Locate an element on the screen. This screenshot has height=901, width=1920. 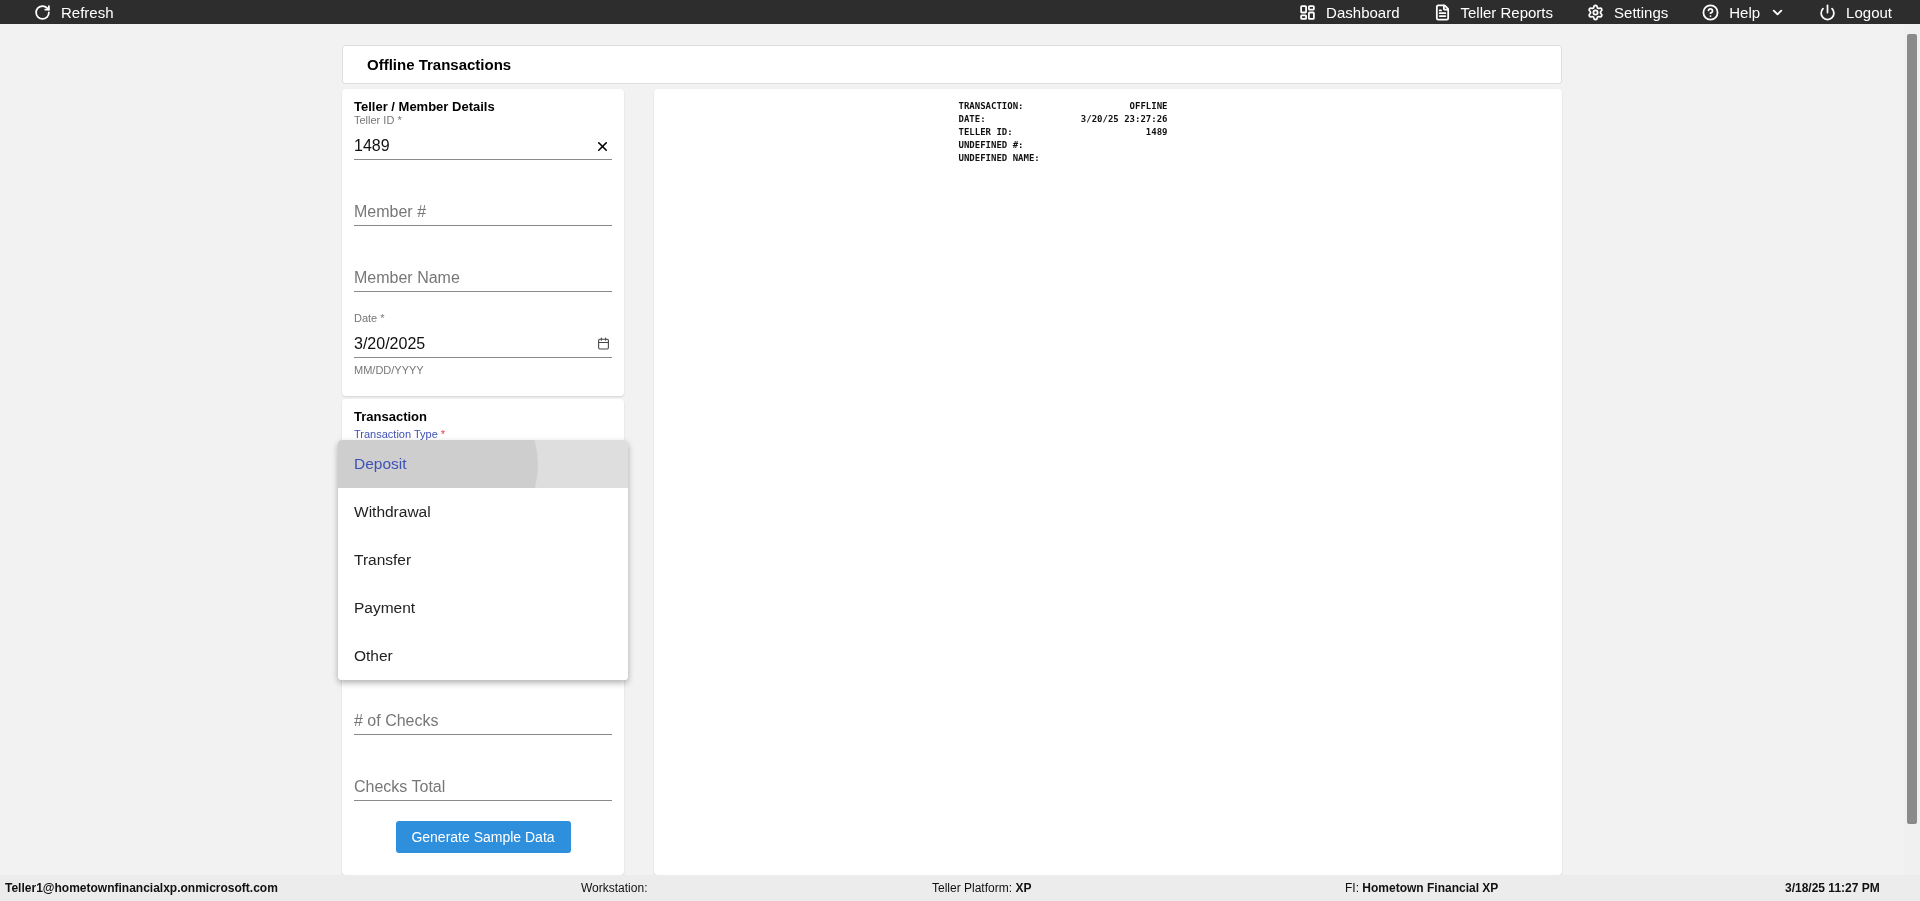
close-icon is located at coordinates (602, 146).